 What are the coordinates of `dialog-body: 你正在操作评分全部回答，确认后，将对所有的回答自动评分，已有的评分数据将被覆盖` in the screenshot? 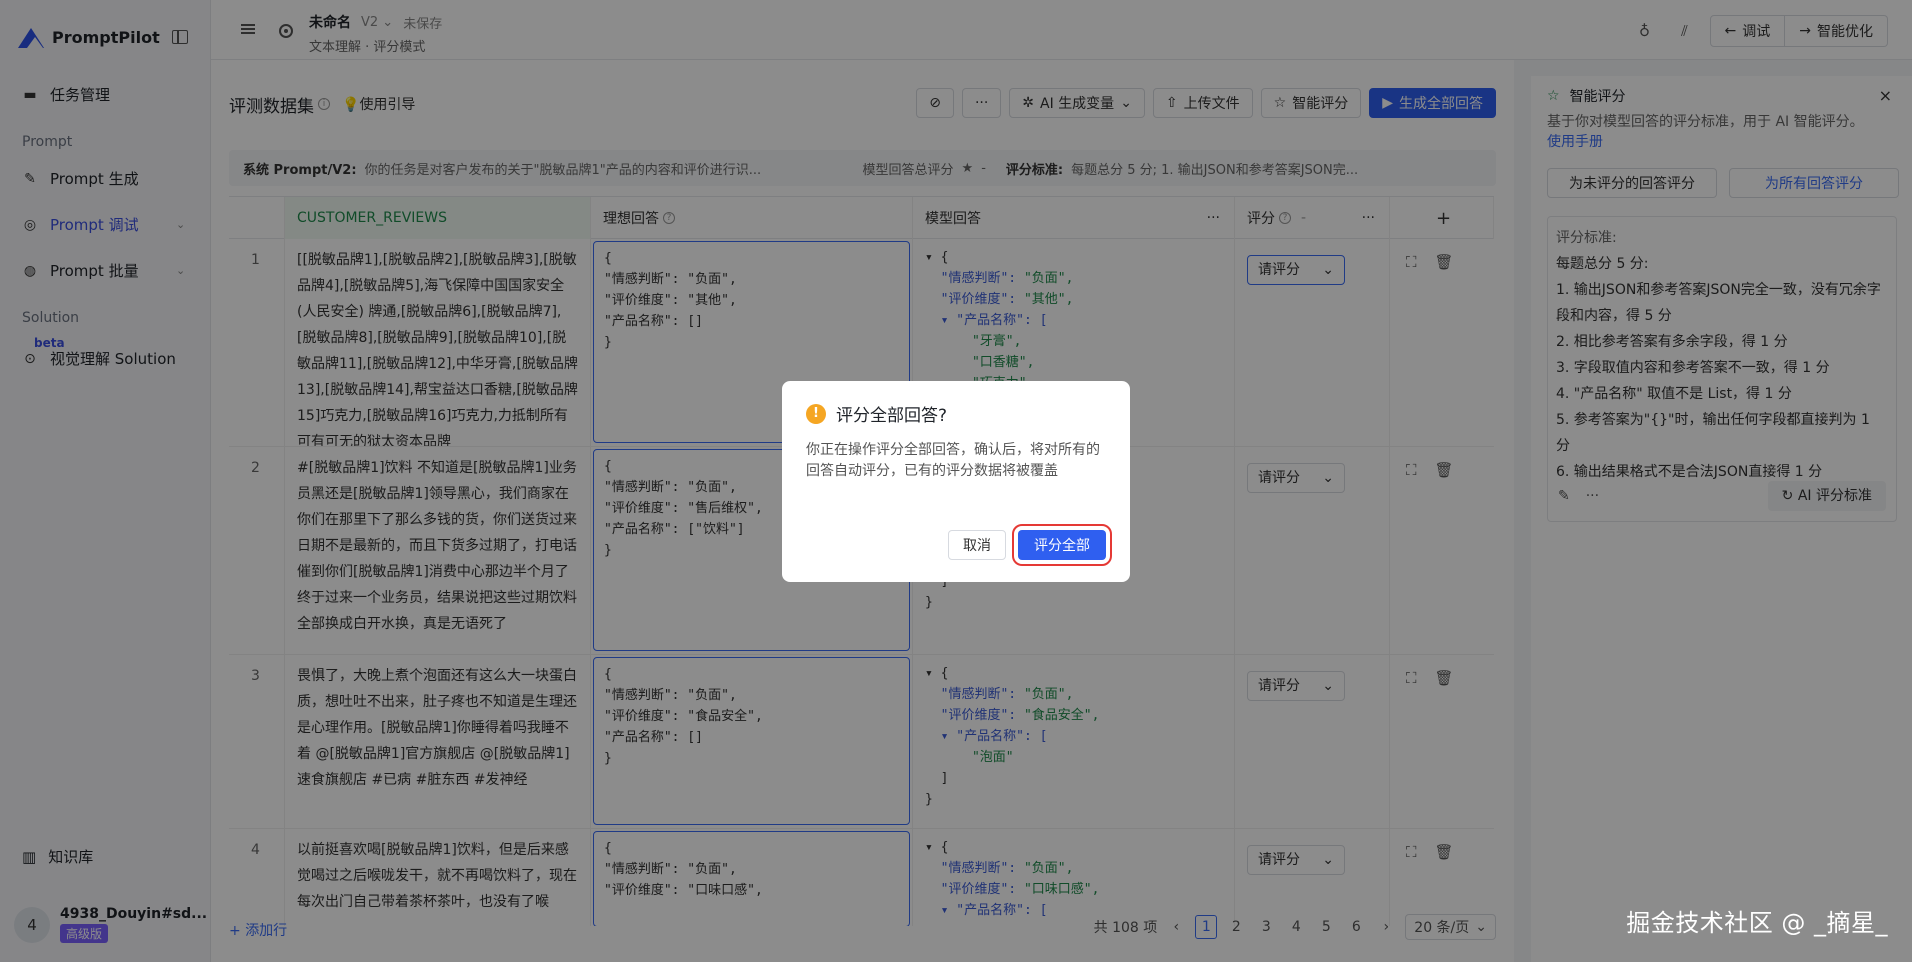 It's located at (953, 460).